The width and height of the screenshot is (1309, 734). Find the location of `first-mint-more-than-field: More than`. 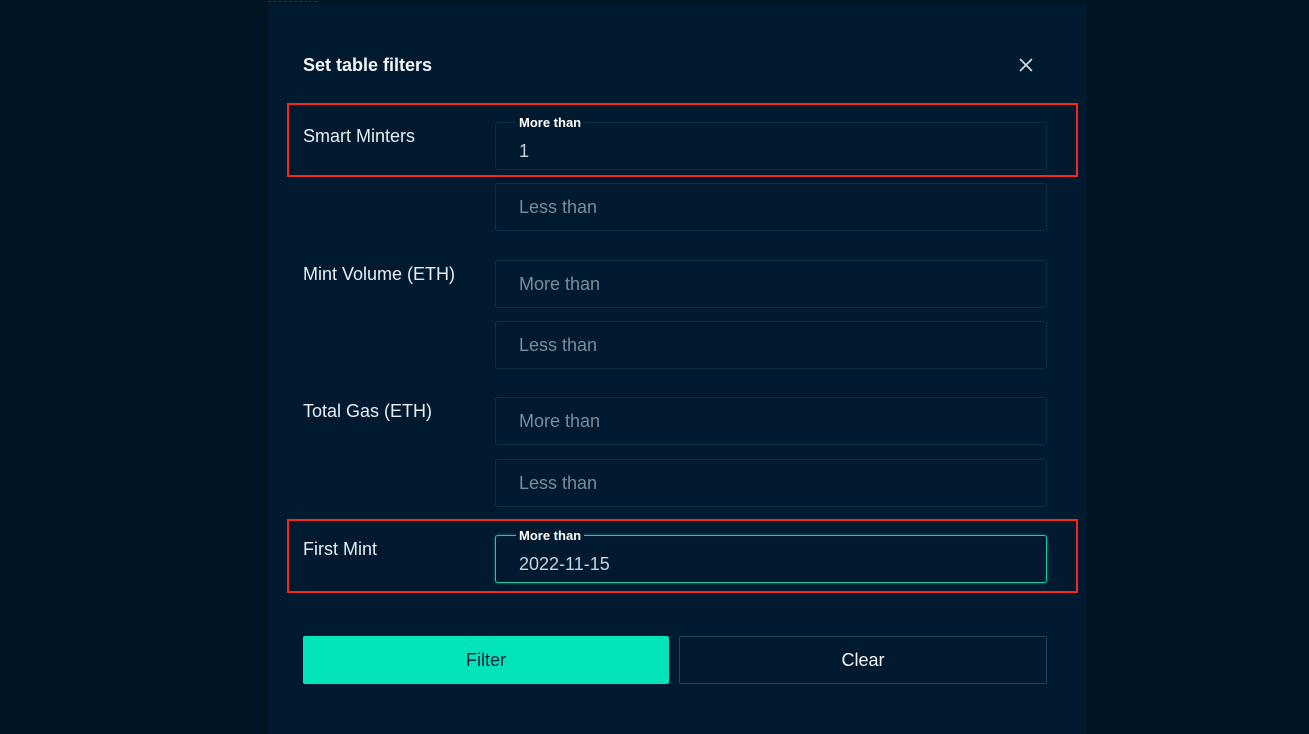

first-mint-more-than-field: More than is located at coordinates (771, 555).